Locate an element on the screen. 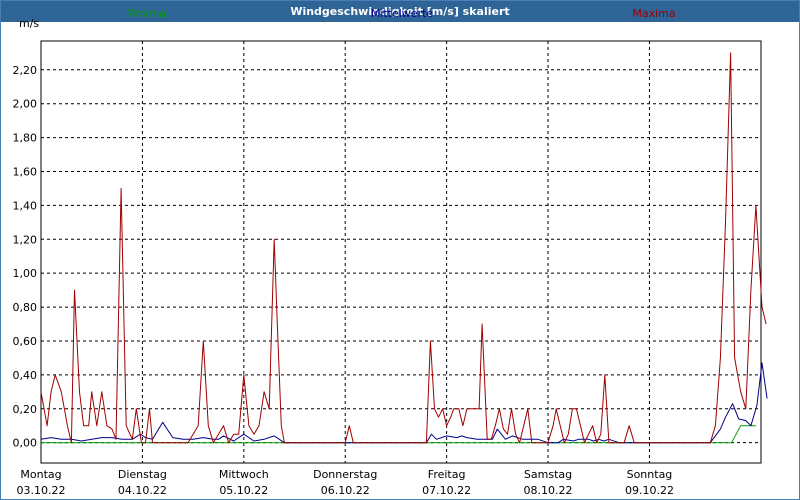 The height and width of the screenshot is (500, 800). x-tick-date: 08.10.22 is located at coordinates (548, 490).